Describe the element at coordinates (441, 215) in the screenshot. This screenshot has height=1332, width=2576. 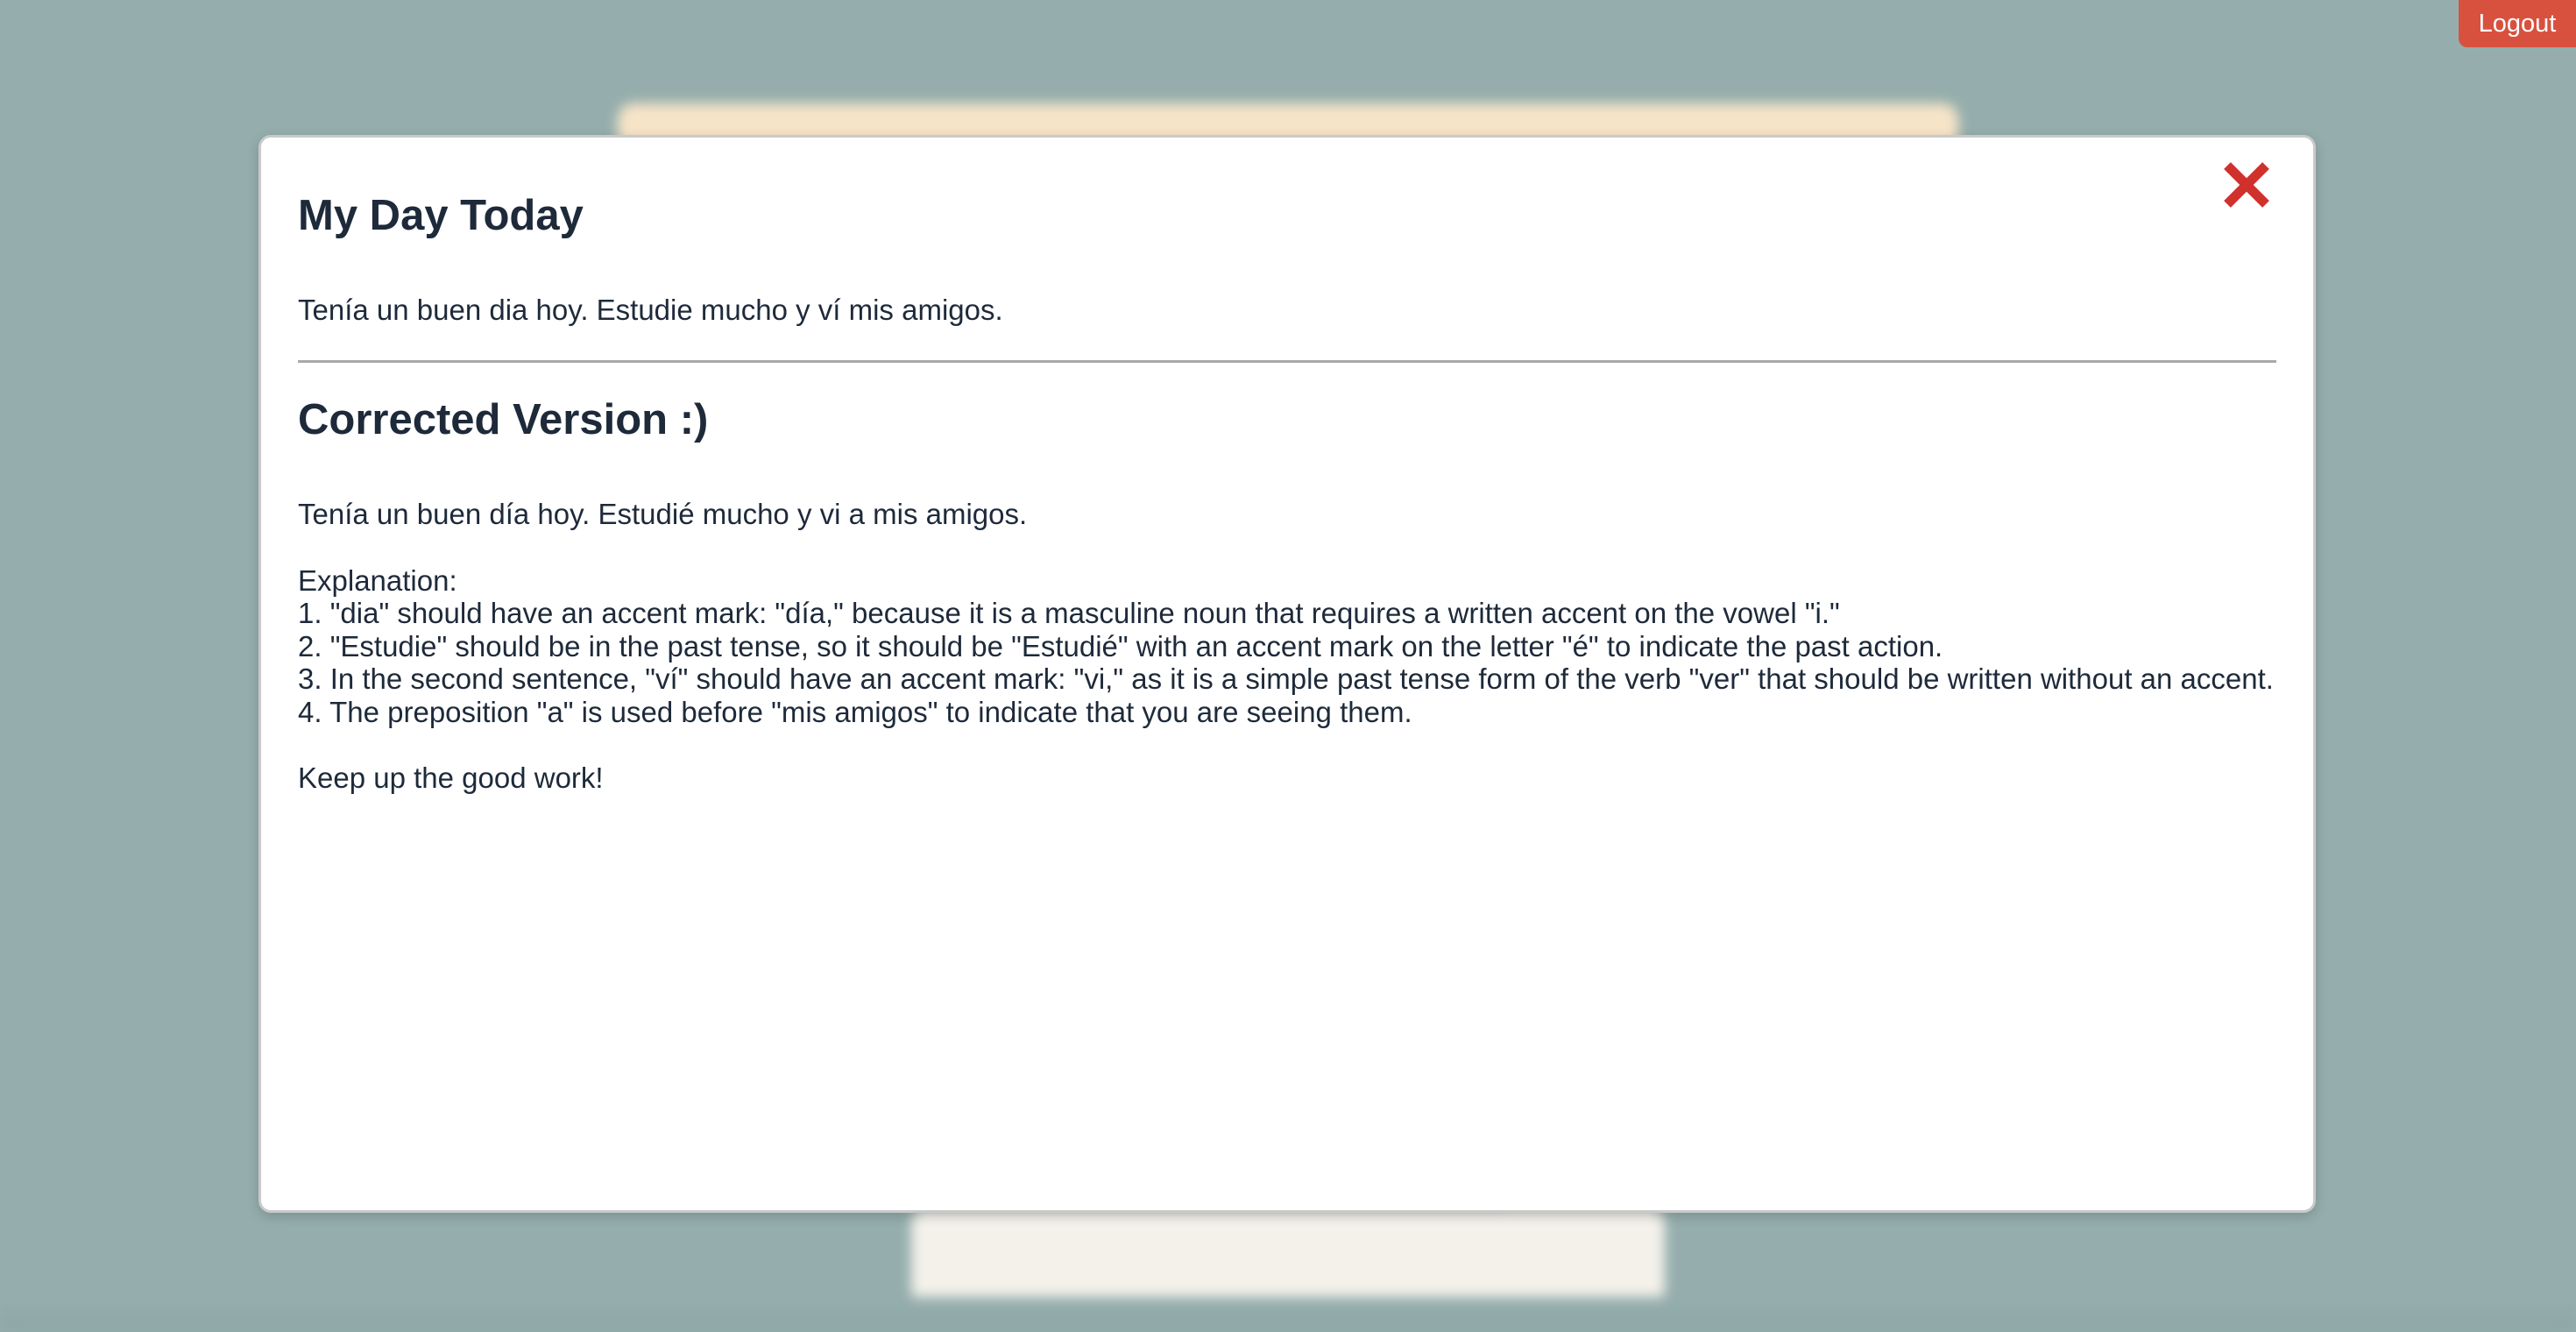
I see `entry-title: My Day Today` at that location.